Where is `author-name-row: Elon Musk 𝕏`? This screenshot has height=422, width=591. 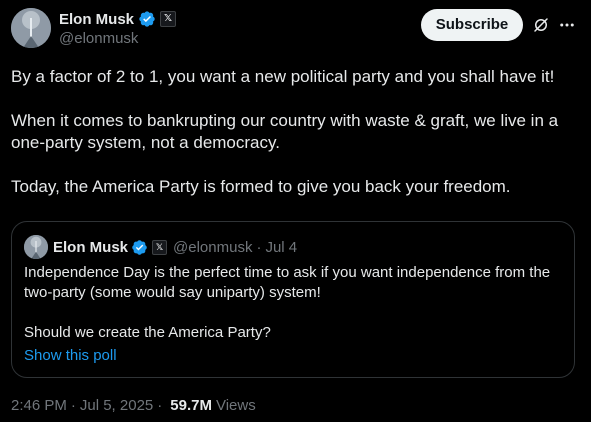
author-name-row: Elon Musk 𝕏 is located at coordinates (118, 19).